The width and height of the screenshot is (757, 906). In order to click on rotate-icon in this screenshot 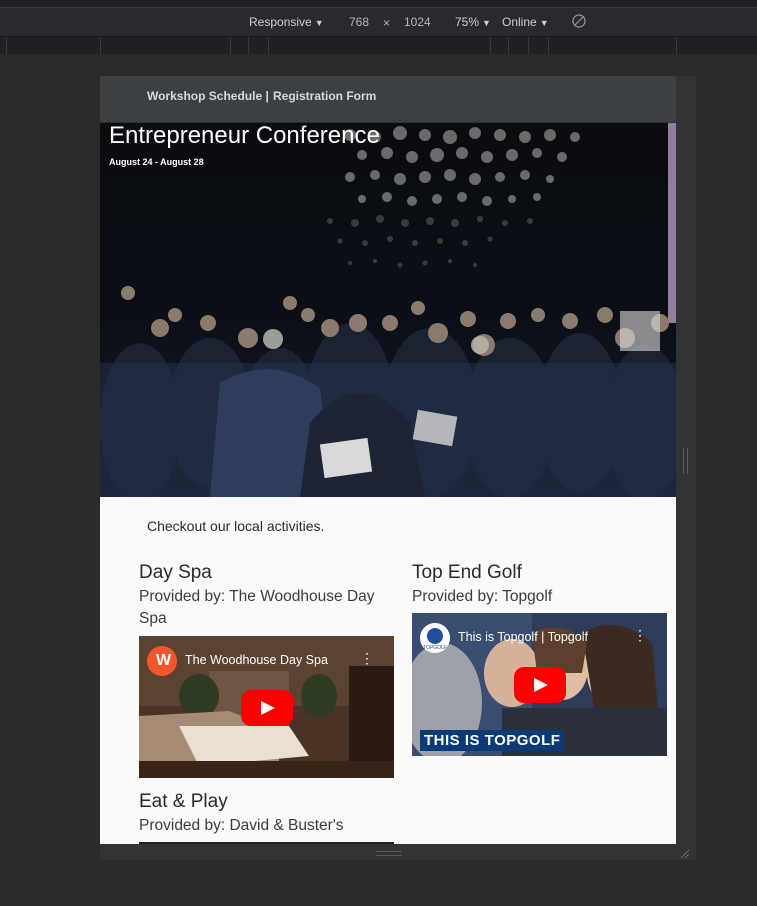, I will do `click(579, 22)`.